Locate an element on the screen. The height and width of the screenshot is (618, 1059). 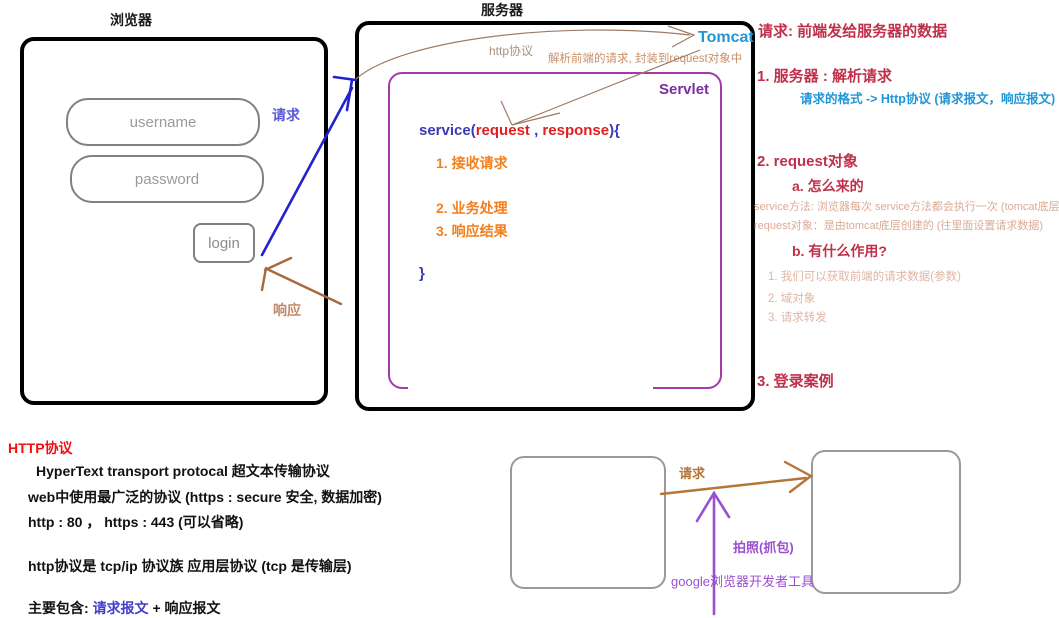
notes-item2b-list-2: 2. 域对象 is located at coordinates (792, 299).